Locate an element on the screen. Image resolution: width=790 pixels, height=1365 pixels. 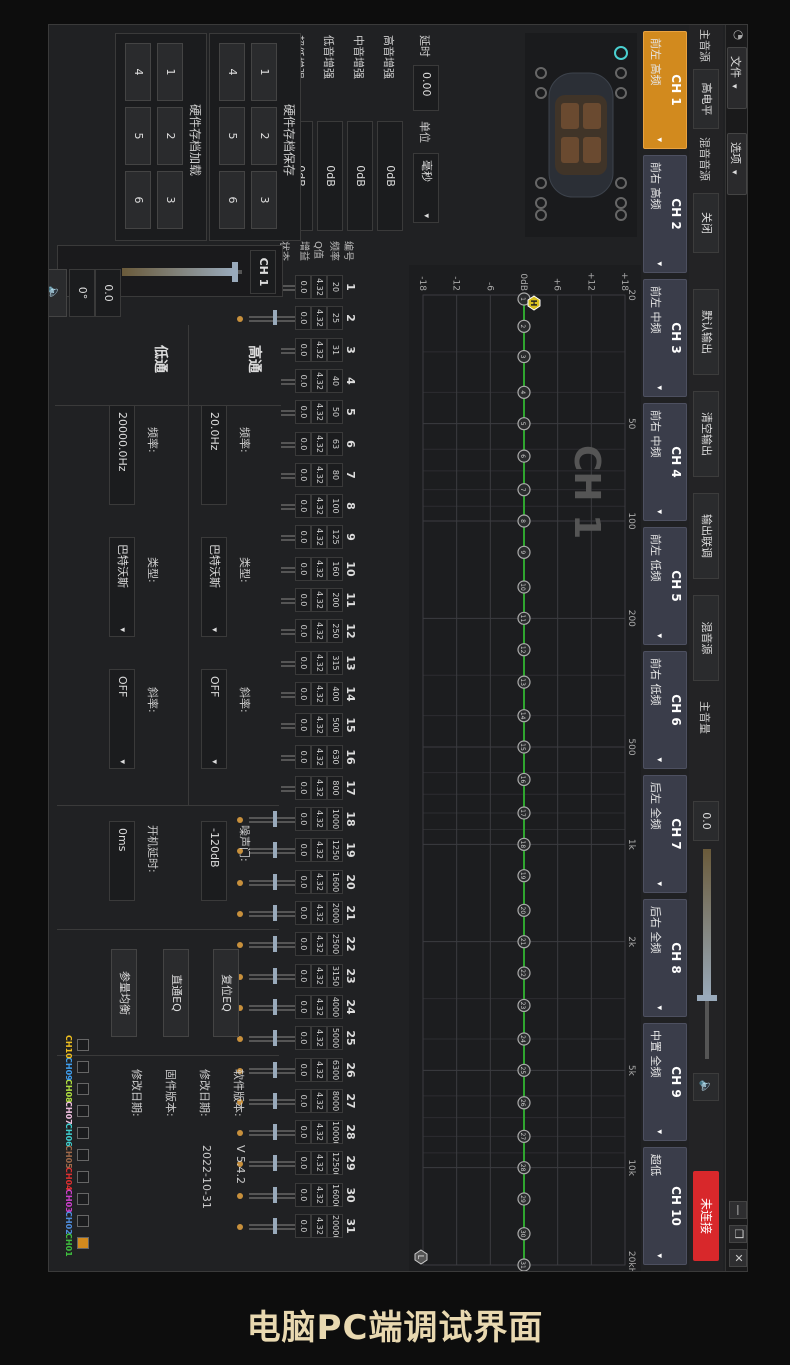
speaker-icon: 🔈 is located at coordinates (706, 1087).